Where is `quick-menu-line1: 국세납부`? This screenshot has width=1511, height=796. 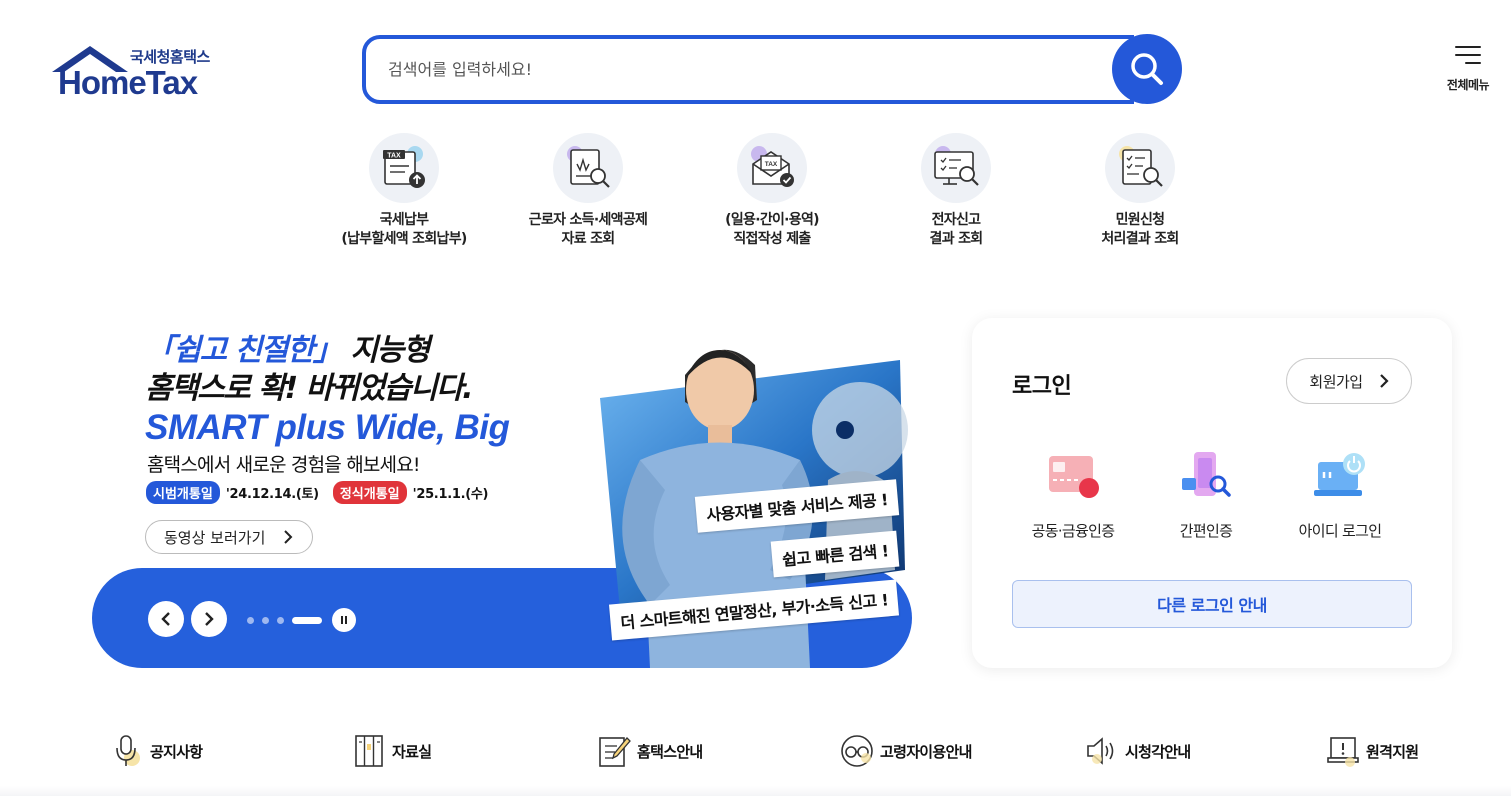
quick-menu-line1: 국세납부 is located at coordinates (404, 220).